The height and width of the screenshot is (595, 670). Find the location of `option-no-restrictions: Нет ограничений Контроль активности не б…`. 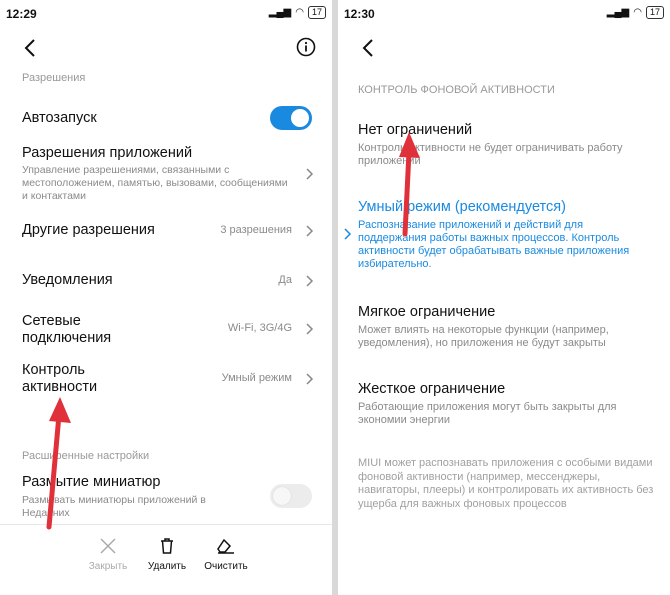

option-no-restrictions: Нет ограничений Контроль активности не б… is located at coordinates (506, 145).